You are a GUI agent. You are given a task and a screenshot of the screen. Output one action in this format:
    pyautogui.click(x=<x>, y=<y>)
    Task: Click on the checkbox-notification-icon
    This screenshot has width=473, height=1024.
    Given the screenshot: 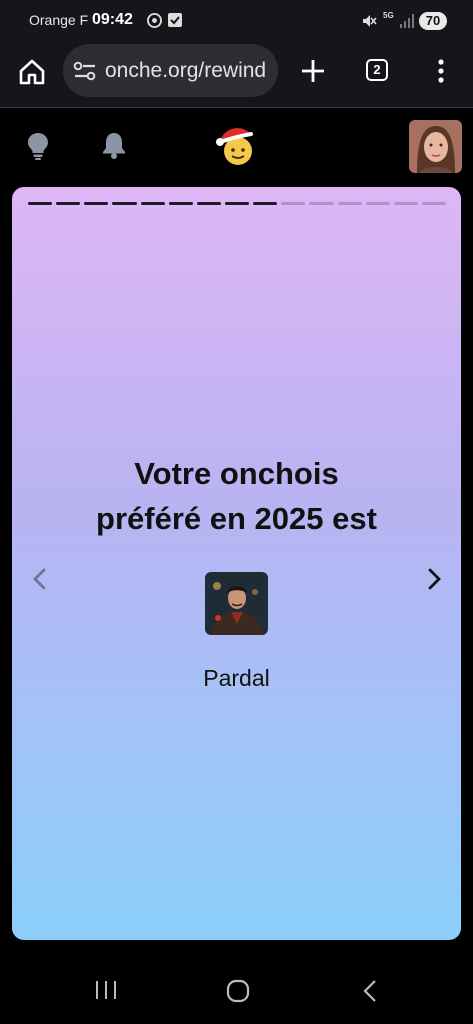 What is the action you would take?
    pyautogui.click(x=175, y=20)
    